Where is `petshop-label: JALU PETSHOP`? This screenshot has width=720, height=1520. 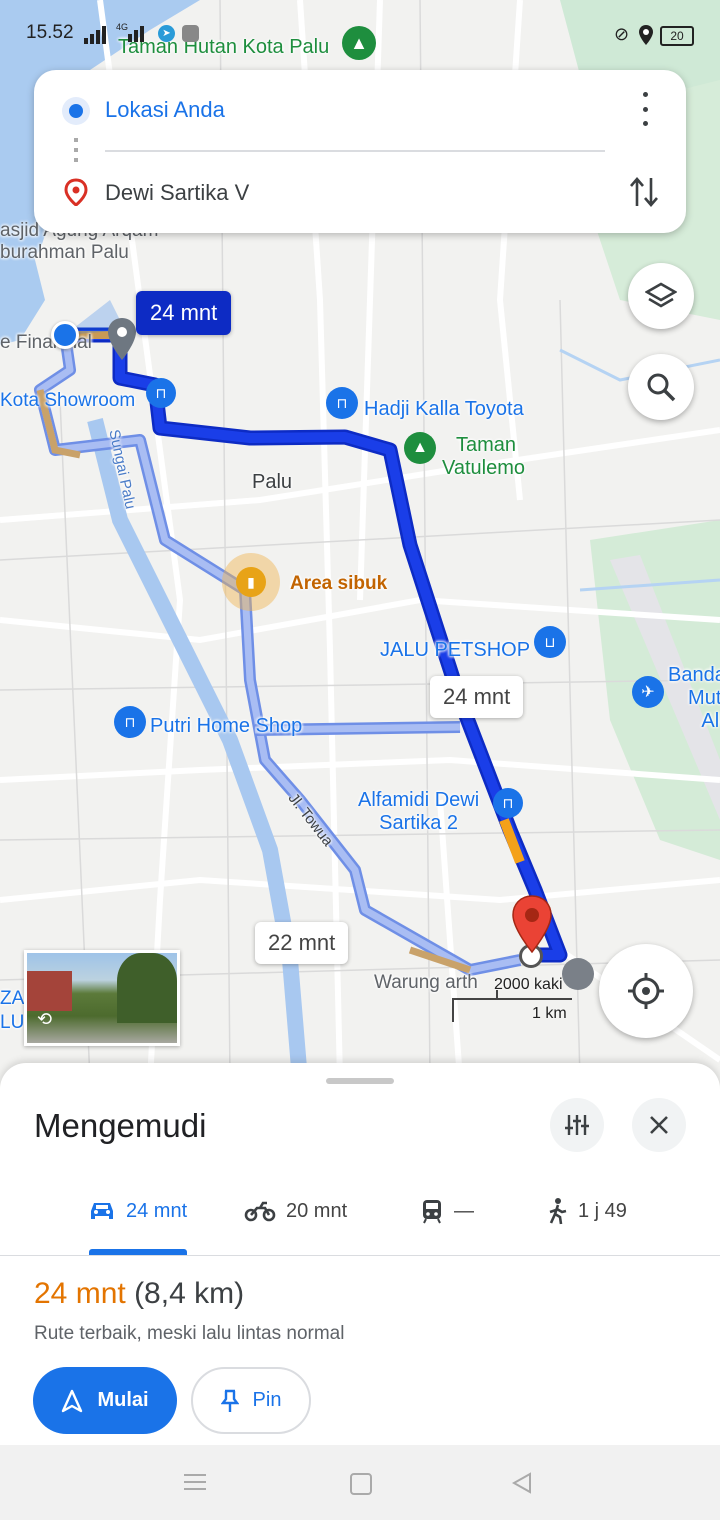
petshop-label: JALU PETSHOP is located at coordinates (455, 650).